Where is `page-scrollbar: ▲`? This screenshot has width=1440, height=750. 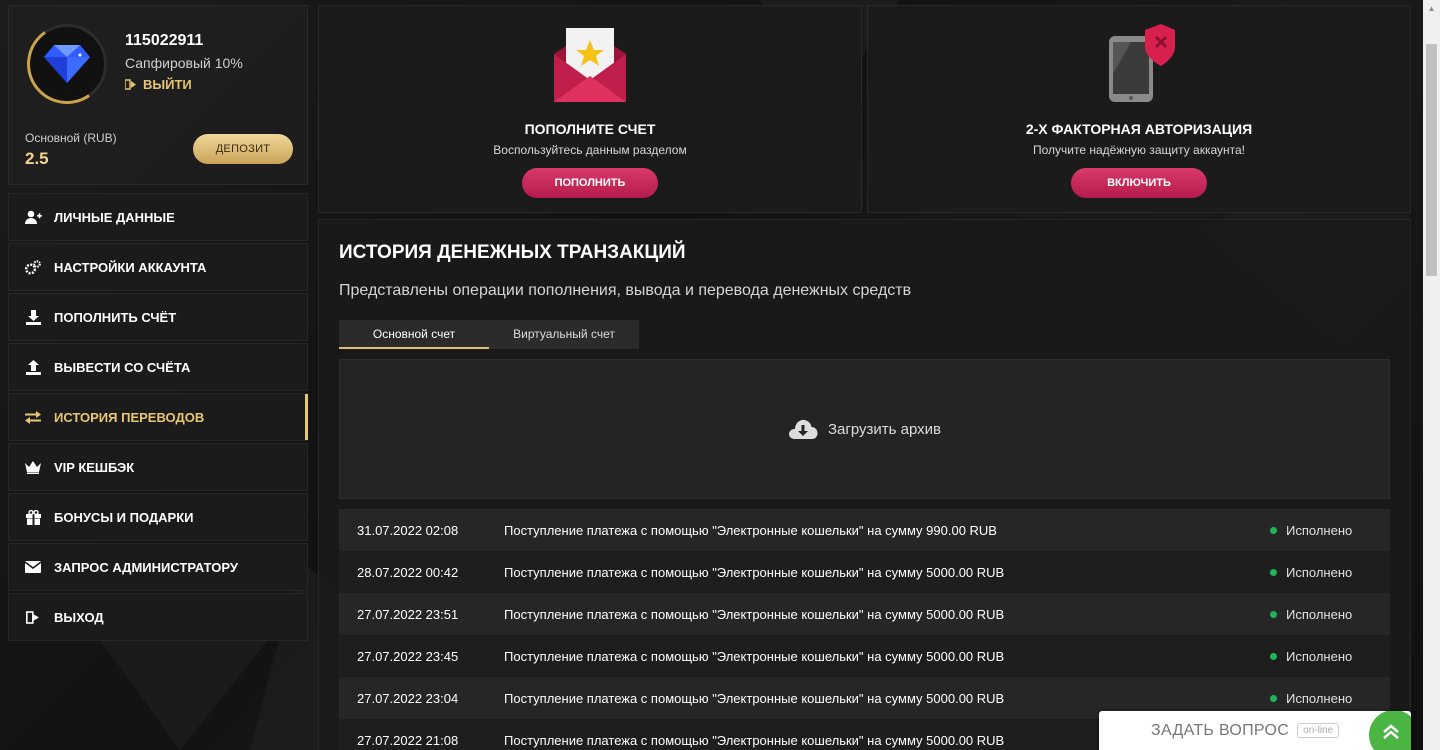 page-scrollbar: ▲ is located at coordinates (1431, 375).